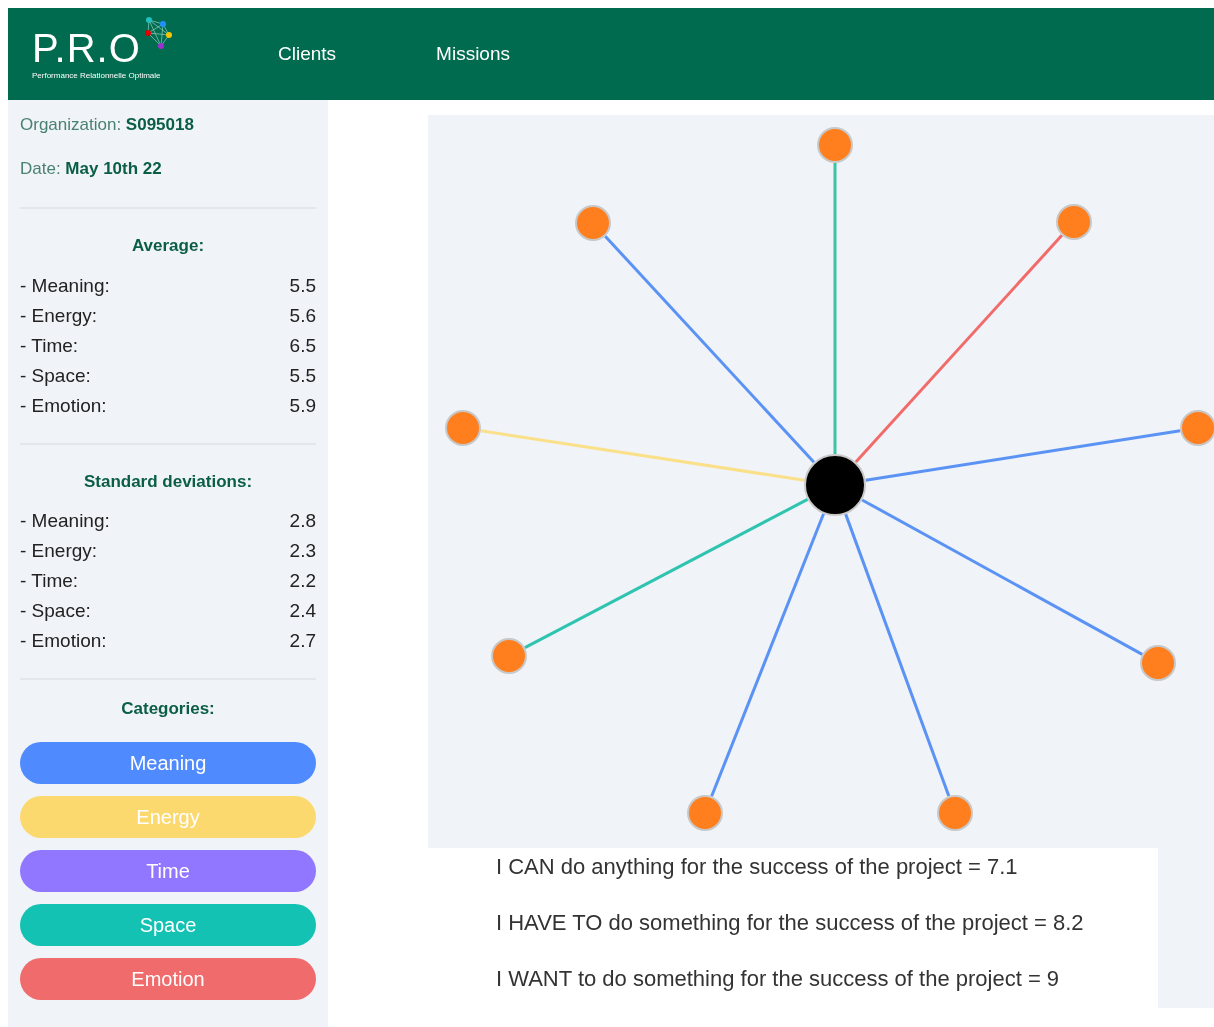 The height and width of the screenshot is (1027, 1214). What do you see at coordinates (168, 762) in the screenshot?
I see `category-button: Meaning` at bounding box center [168, 762].